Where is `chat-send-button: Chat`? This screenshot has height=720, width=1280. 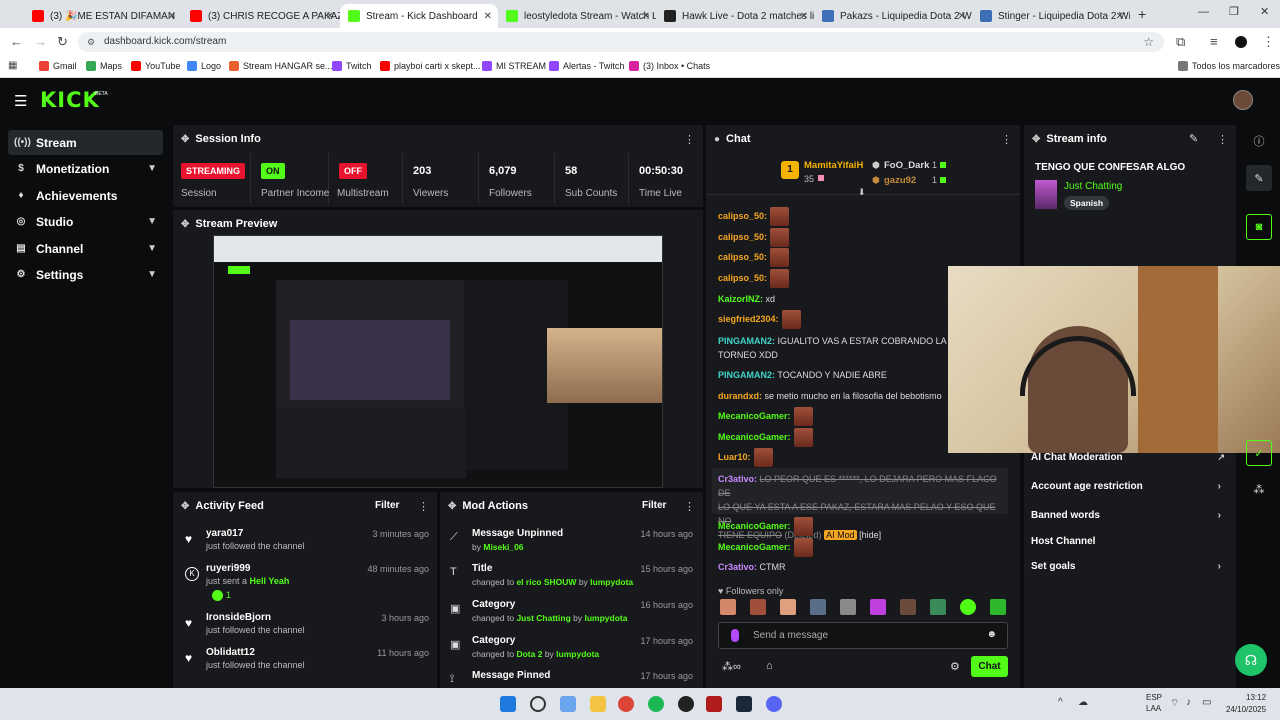
chat-send-button: Chat is located at coordinates (989, 666).